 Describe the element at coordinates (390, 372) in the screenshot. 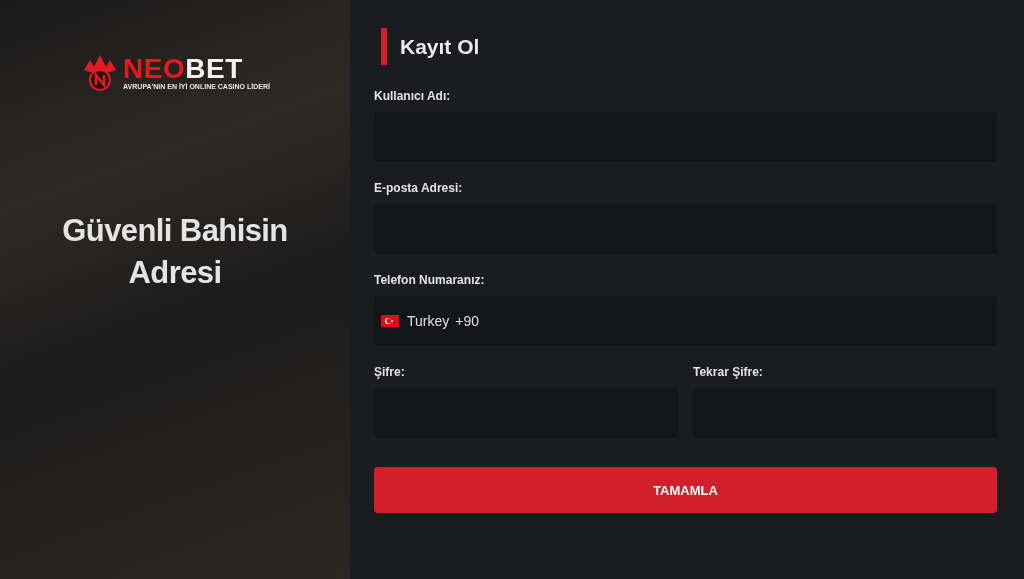

I see `field-label: Şifre:` at that location.